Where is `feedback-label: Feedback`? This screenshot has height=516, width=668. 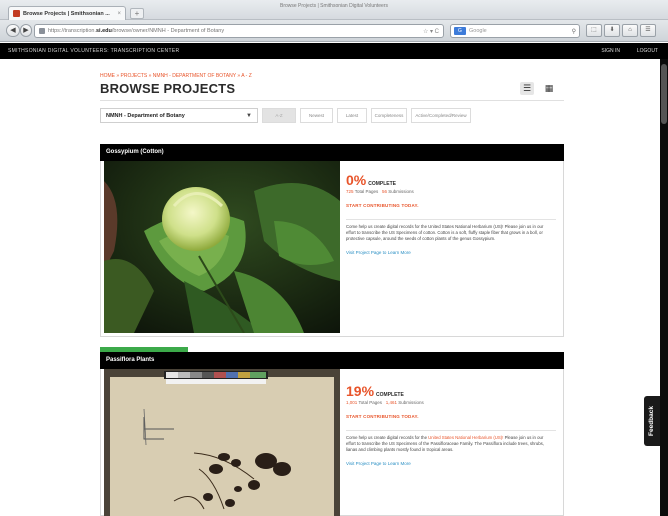 feedback-label: Feedback is located at coordinates (651, 421).